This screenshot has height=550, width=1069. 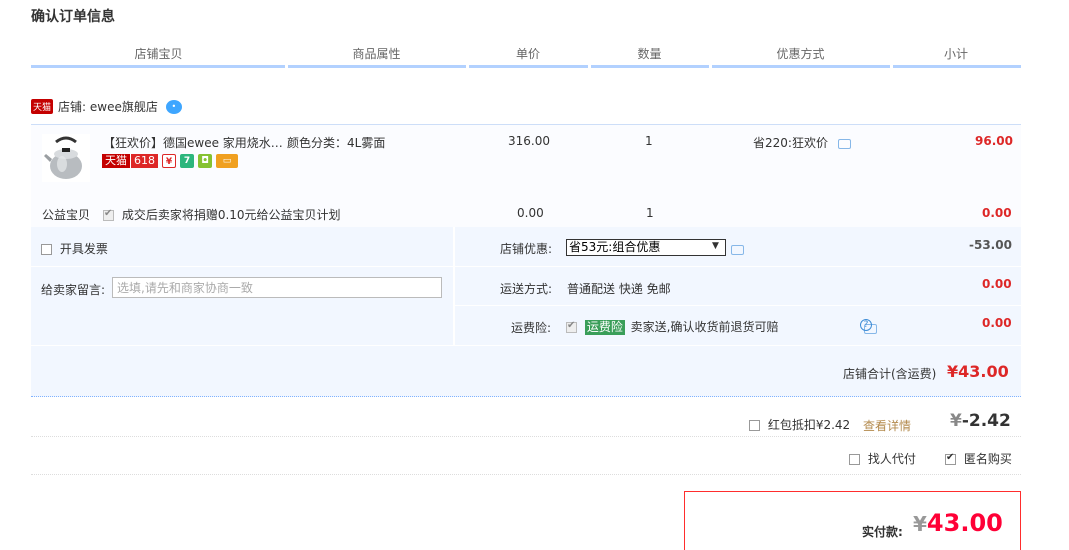 I want to click on tmall-icon: 天猫, so click(x=42, y=106).